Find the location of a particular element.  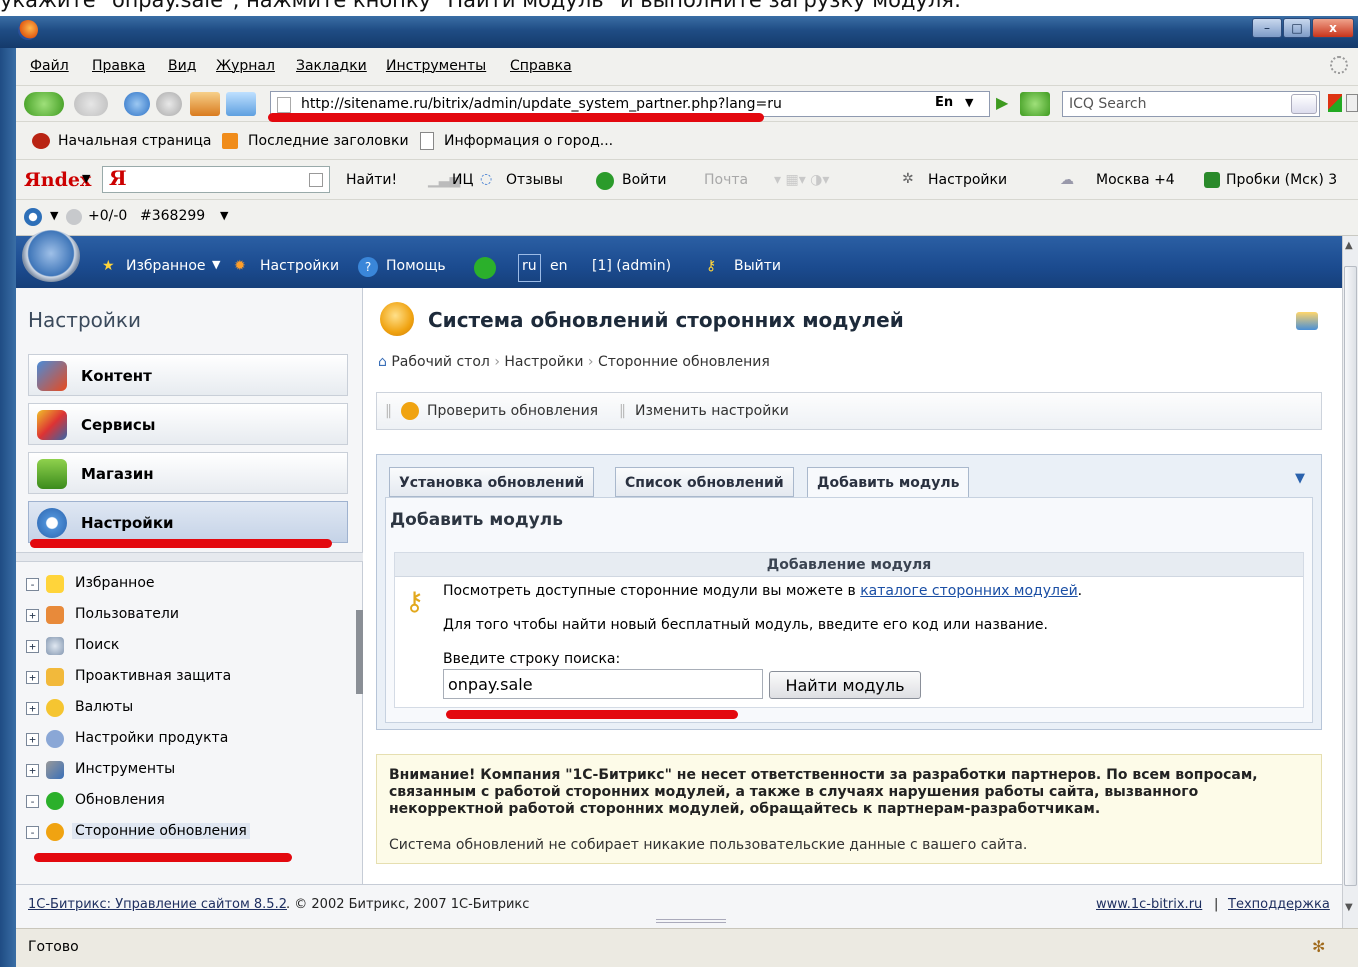

scroll-up-icon: ▲ is located at coordinates (1349, 245).